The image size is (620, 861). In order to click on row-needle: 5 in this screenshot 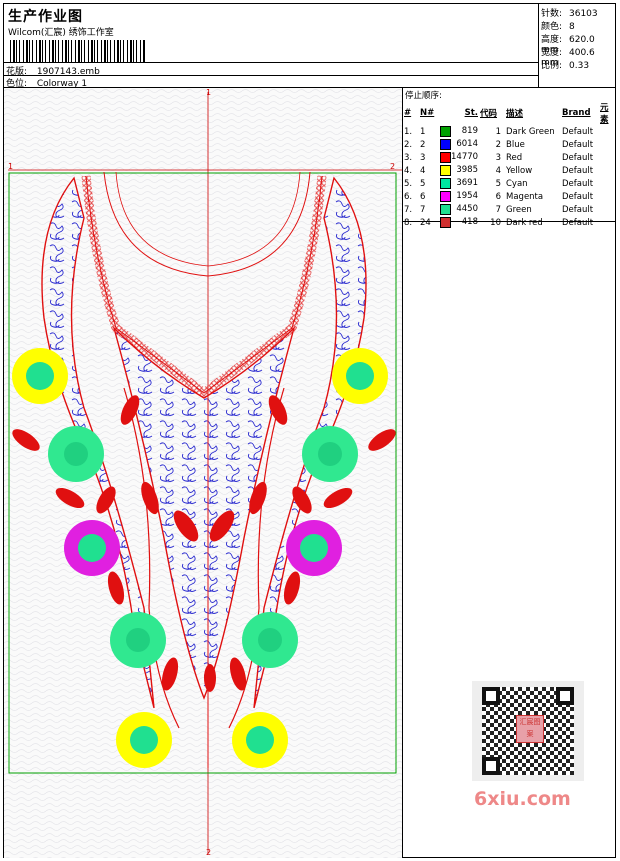, I will do `click(423, 183)`.